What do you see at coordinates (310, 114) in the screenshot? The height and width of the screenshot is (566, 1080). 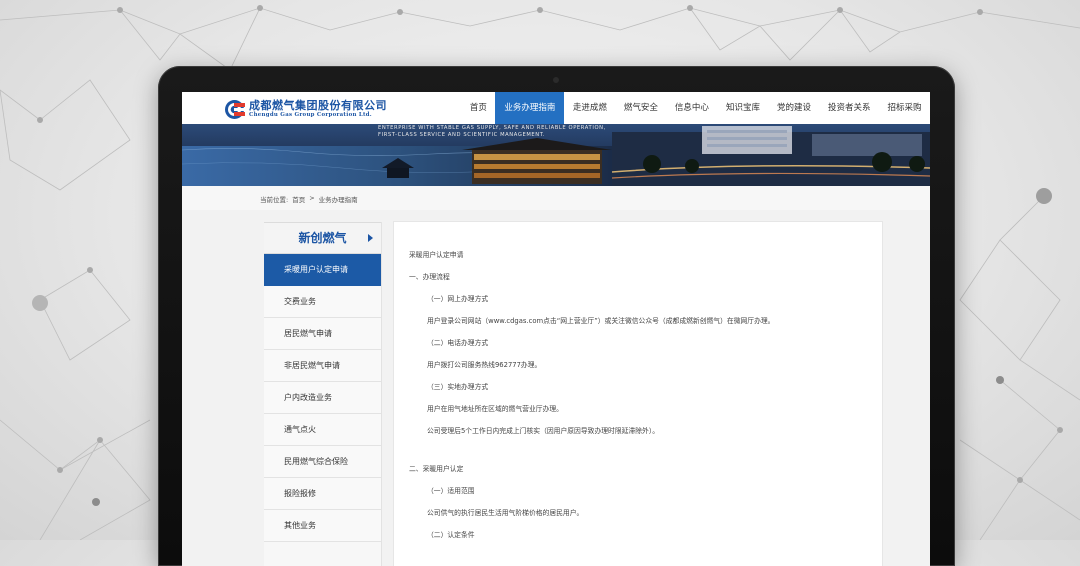 I see `logo-english-name: Chengdu Gas Group Corporation Ltd.` at bounding box center [310, 114].